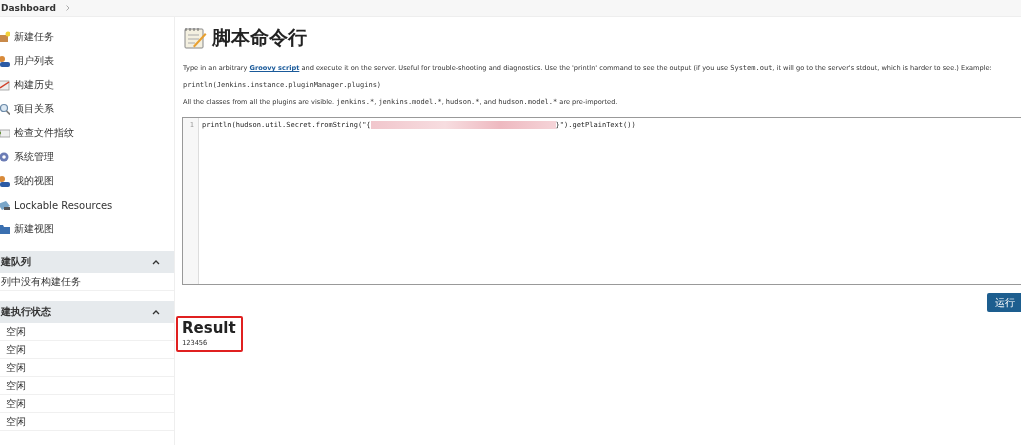 This screenshot has width=1021, height=445. Describe the element at coordinates (209, 328) in the screenshot. I see `result-title: Result` at that location.